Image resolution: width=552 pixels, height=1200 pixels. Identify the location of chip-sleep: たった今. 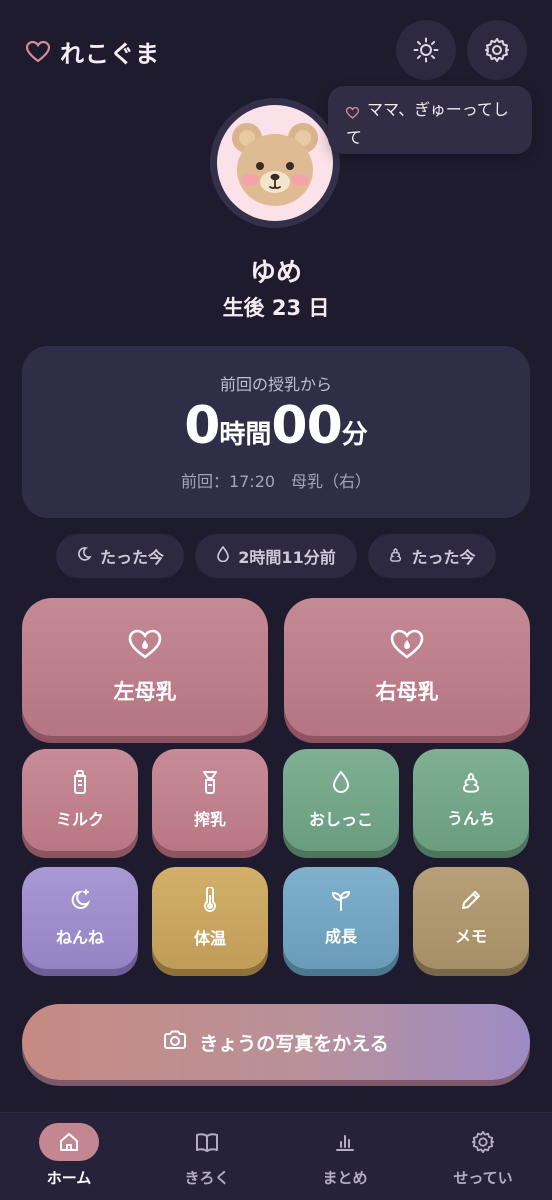
(120, 556).